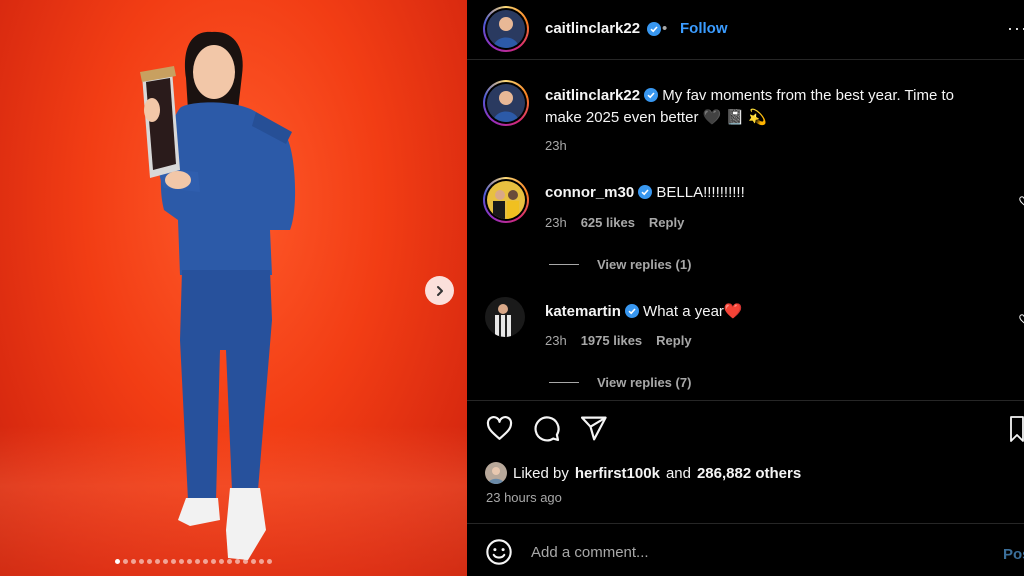 Image resolution: width=1024 pixels, height=576 pixels. I want to click on author-avatar, so click(506, 29).